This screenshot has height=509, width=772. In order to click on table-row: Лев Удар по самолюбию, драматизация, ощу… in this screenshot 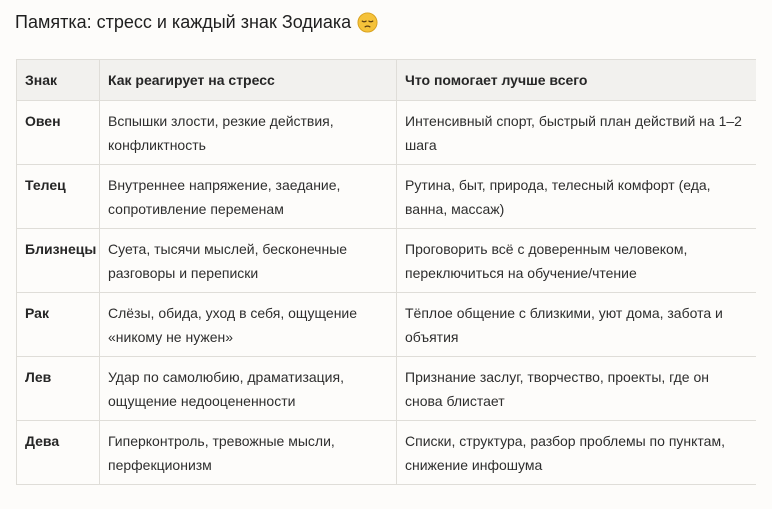, I will do `click(386, 388)`.